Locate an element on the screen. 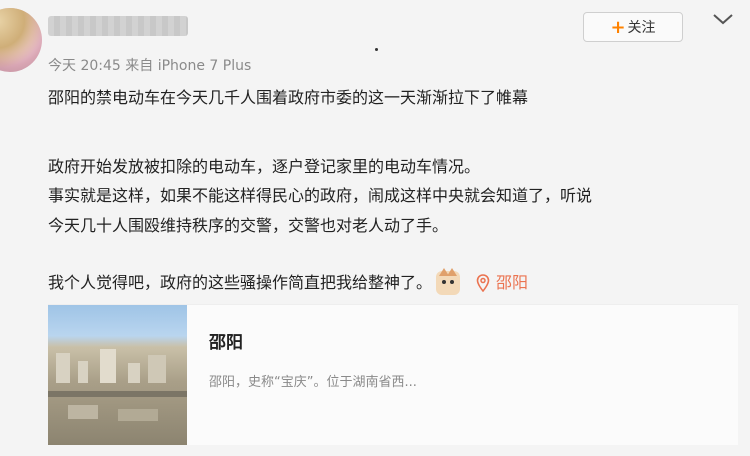  post-line-3: 事实就是这样，如果不能这样得民心的政府，闹成这样中央就会知道了，听说 is located at coordinates (320, 195).